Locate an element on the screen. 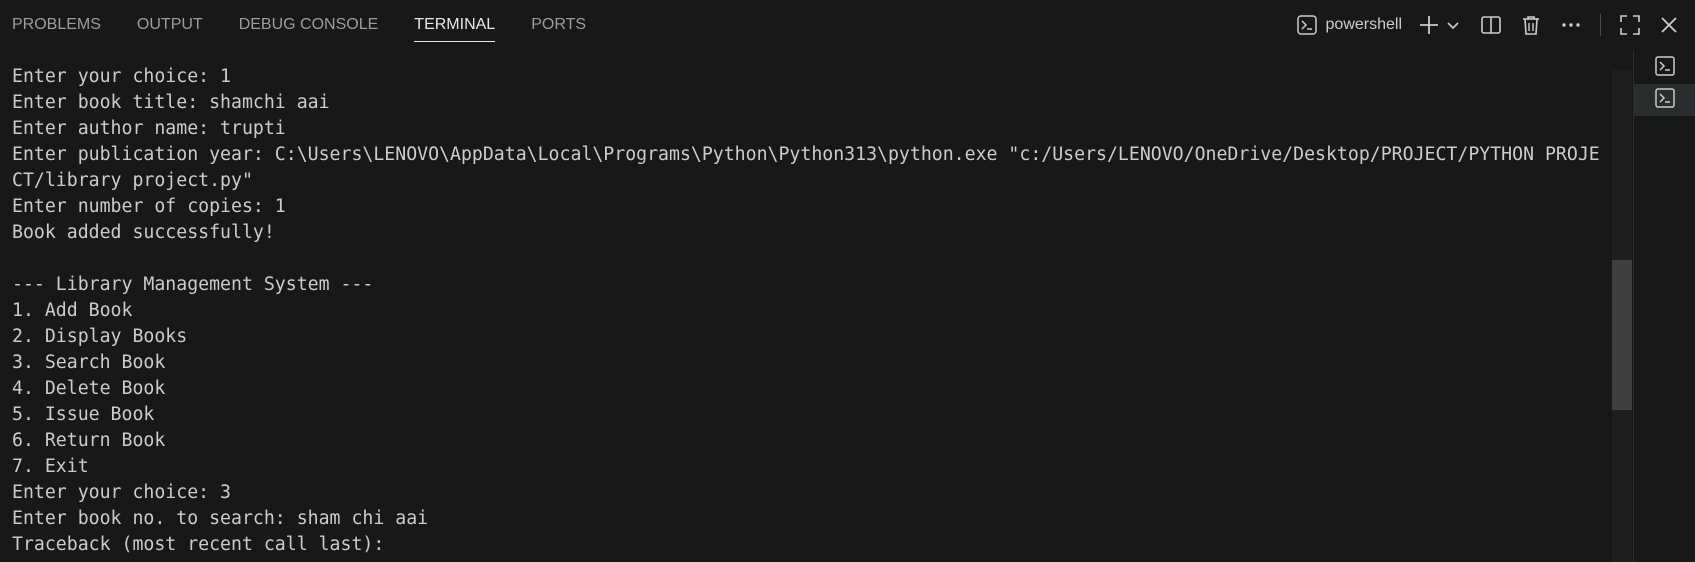  terminal-line: Enter book title: shamchi aai is located at coordinates (171, 102).